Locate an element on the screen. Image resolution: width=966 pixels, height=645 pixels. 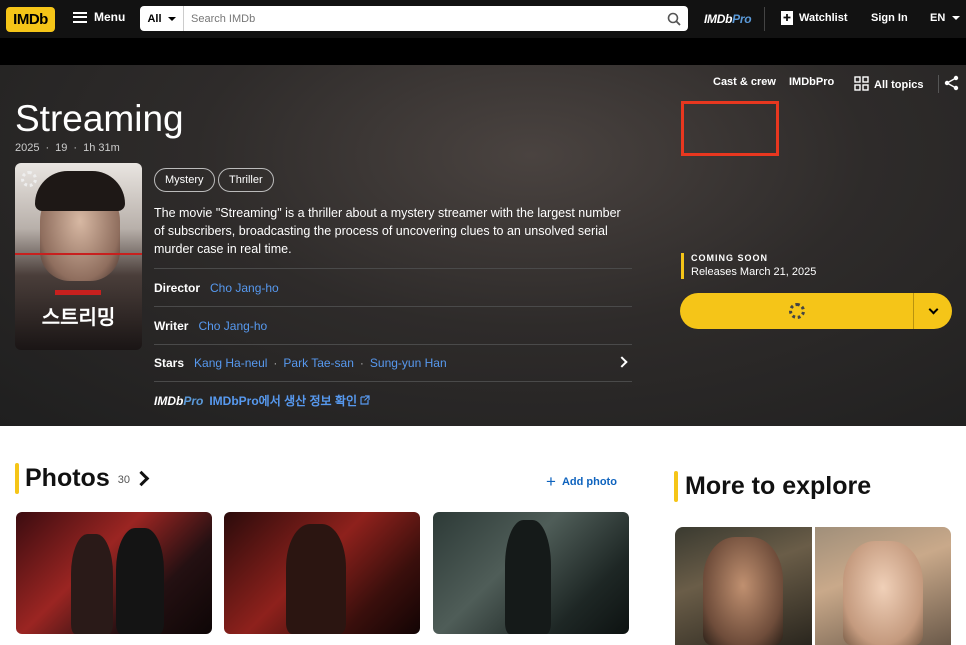
imdbpro-link: IMDbPro is located at coordinates (728, 19).